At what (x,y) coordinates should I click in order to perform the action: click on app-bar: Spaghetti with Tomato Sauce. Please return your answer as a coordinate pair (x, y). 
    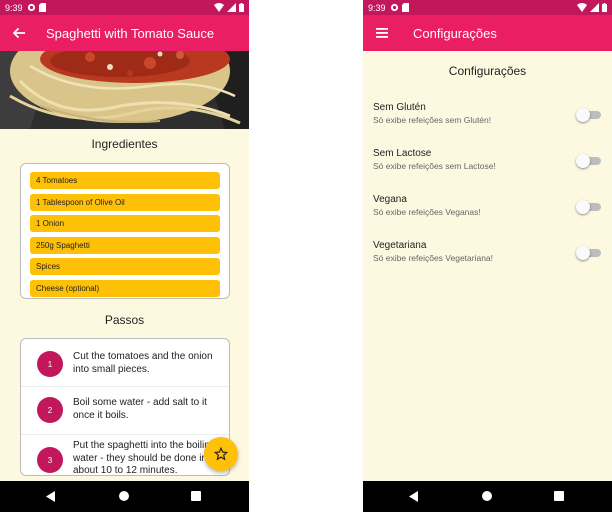
    Looking at the image, I should click on (124, 33).